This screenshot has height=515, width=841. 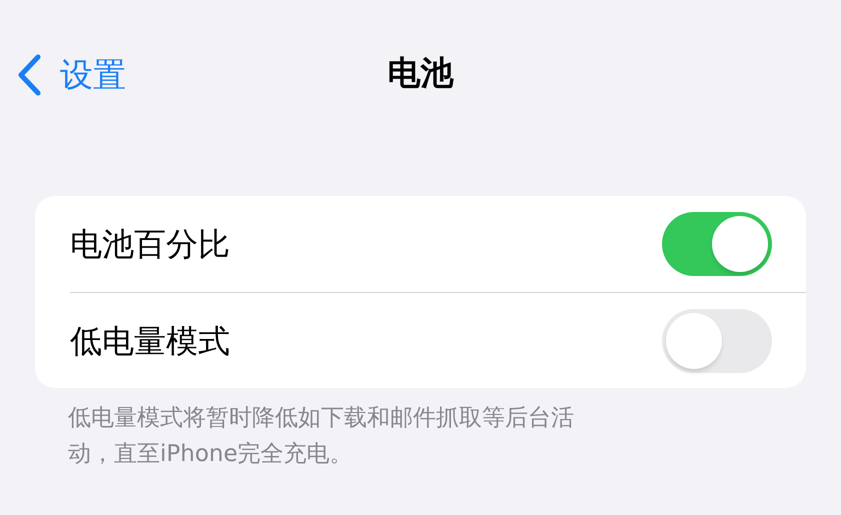 What do you see at coordinates (421, 73) in the screenshot?
I see `page-title: 电池` at bounding box center [421, 73].